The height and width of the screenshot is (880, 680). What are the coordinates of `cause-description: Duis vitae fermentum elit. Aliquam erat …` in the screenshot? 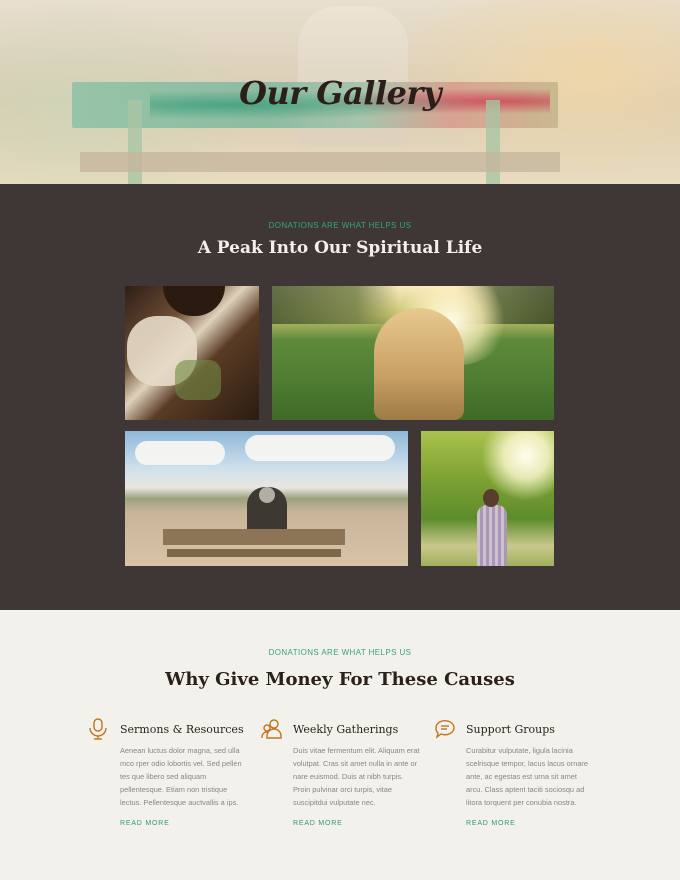 It's located at (356, 776).